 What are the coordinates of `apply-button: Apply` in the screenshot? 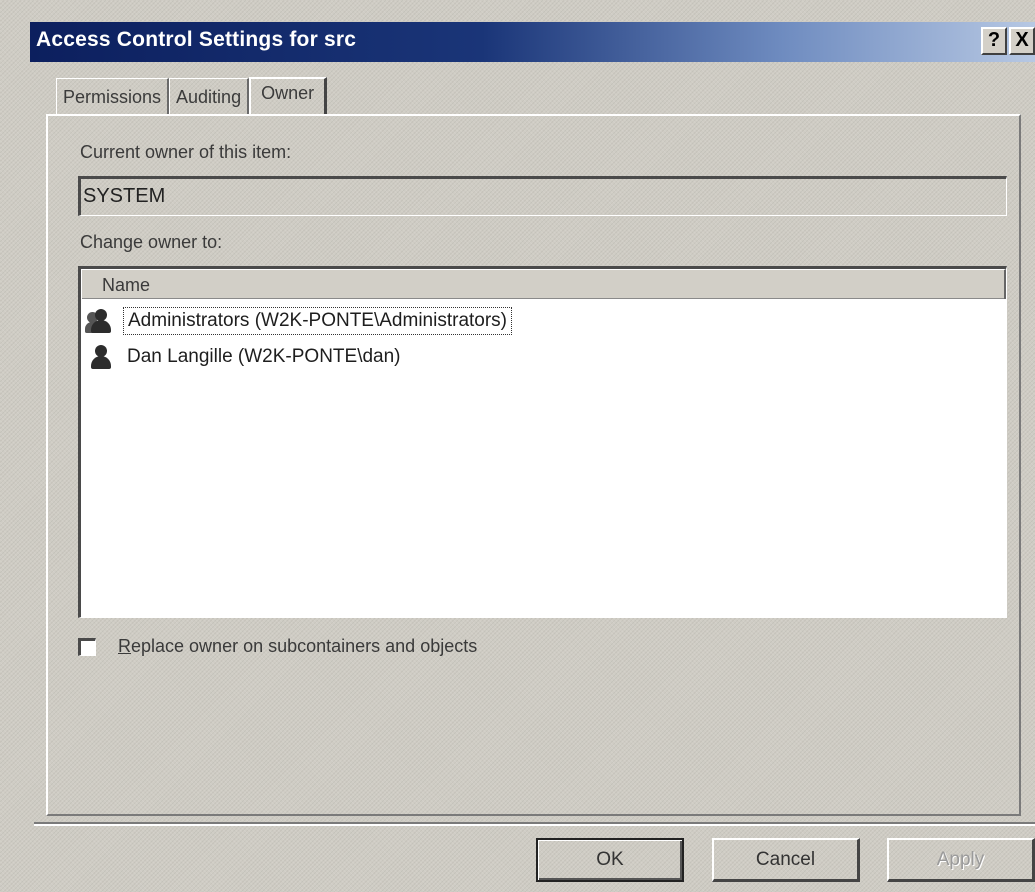 It's located at (961, 860).